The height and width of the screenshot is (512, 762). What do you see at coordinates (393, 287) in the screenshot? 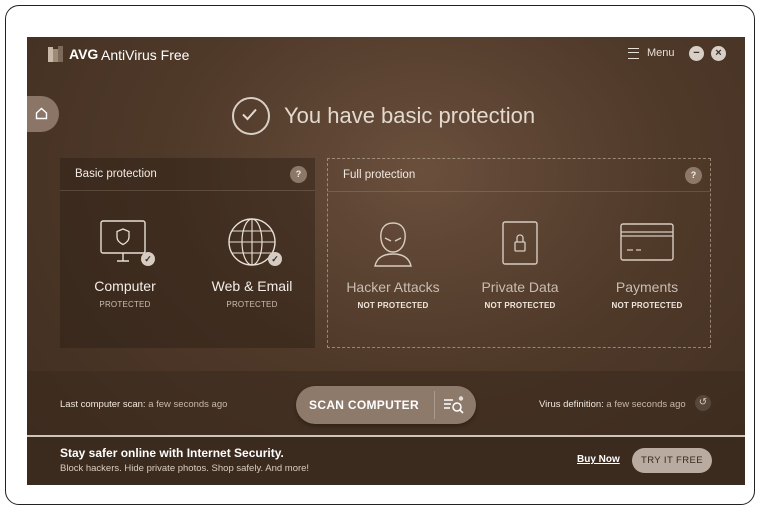
I see `hacker-attacks-label: Hacker Attacks` at bounding box center [393, 287].